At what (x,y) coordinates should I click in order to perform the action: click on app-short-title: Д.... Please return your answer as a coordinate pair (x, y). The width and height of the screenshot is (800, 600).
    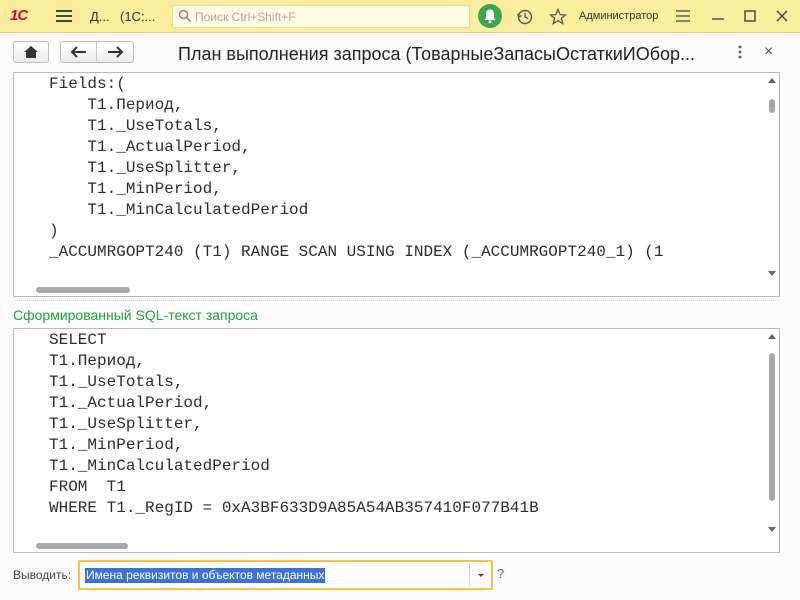
    Looking at the image, I should click on (100, 16).